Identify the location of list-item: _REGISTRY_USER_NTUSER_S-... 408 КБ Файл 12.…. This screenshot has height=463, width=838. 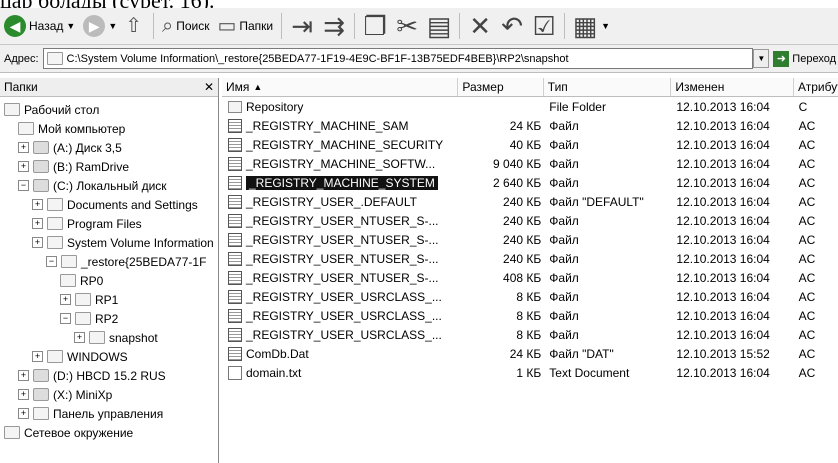
(530, 277).